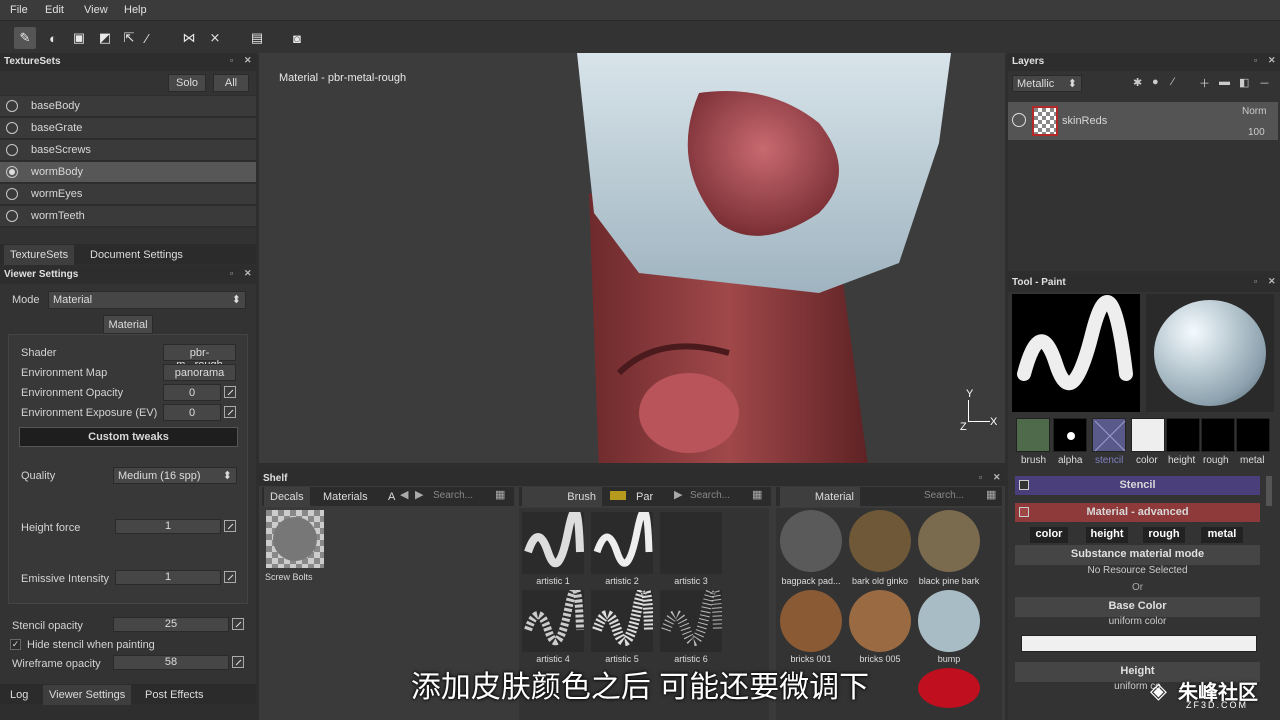 The width and height of the screenshot is (1280, 720). Describe the element at coordinates (199, 357) in the screenshot. I see `shader-field: pbr-m...rough` at that location.